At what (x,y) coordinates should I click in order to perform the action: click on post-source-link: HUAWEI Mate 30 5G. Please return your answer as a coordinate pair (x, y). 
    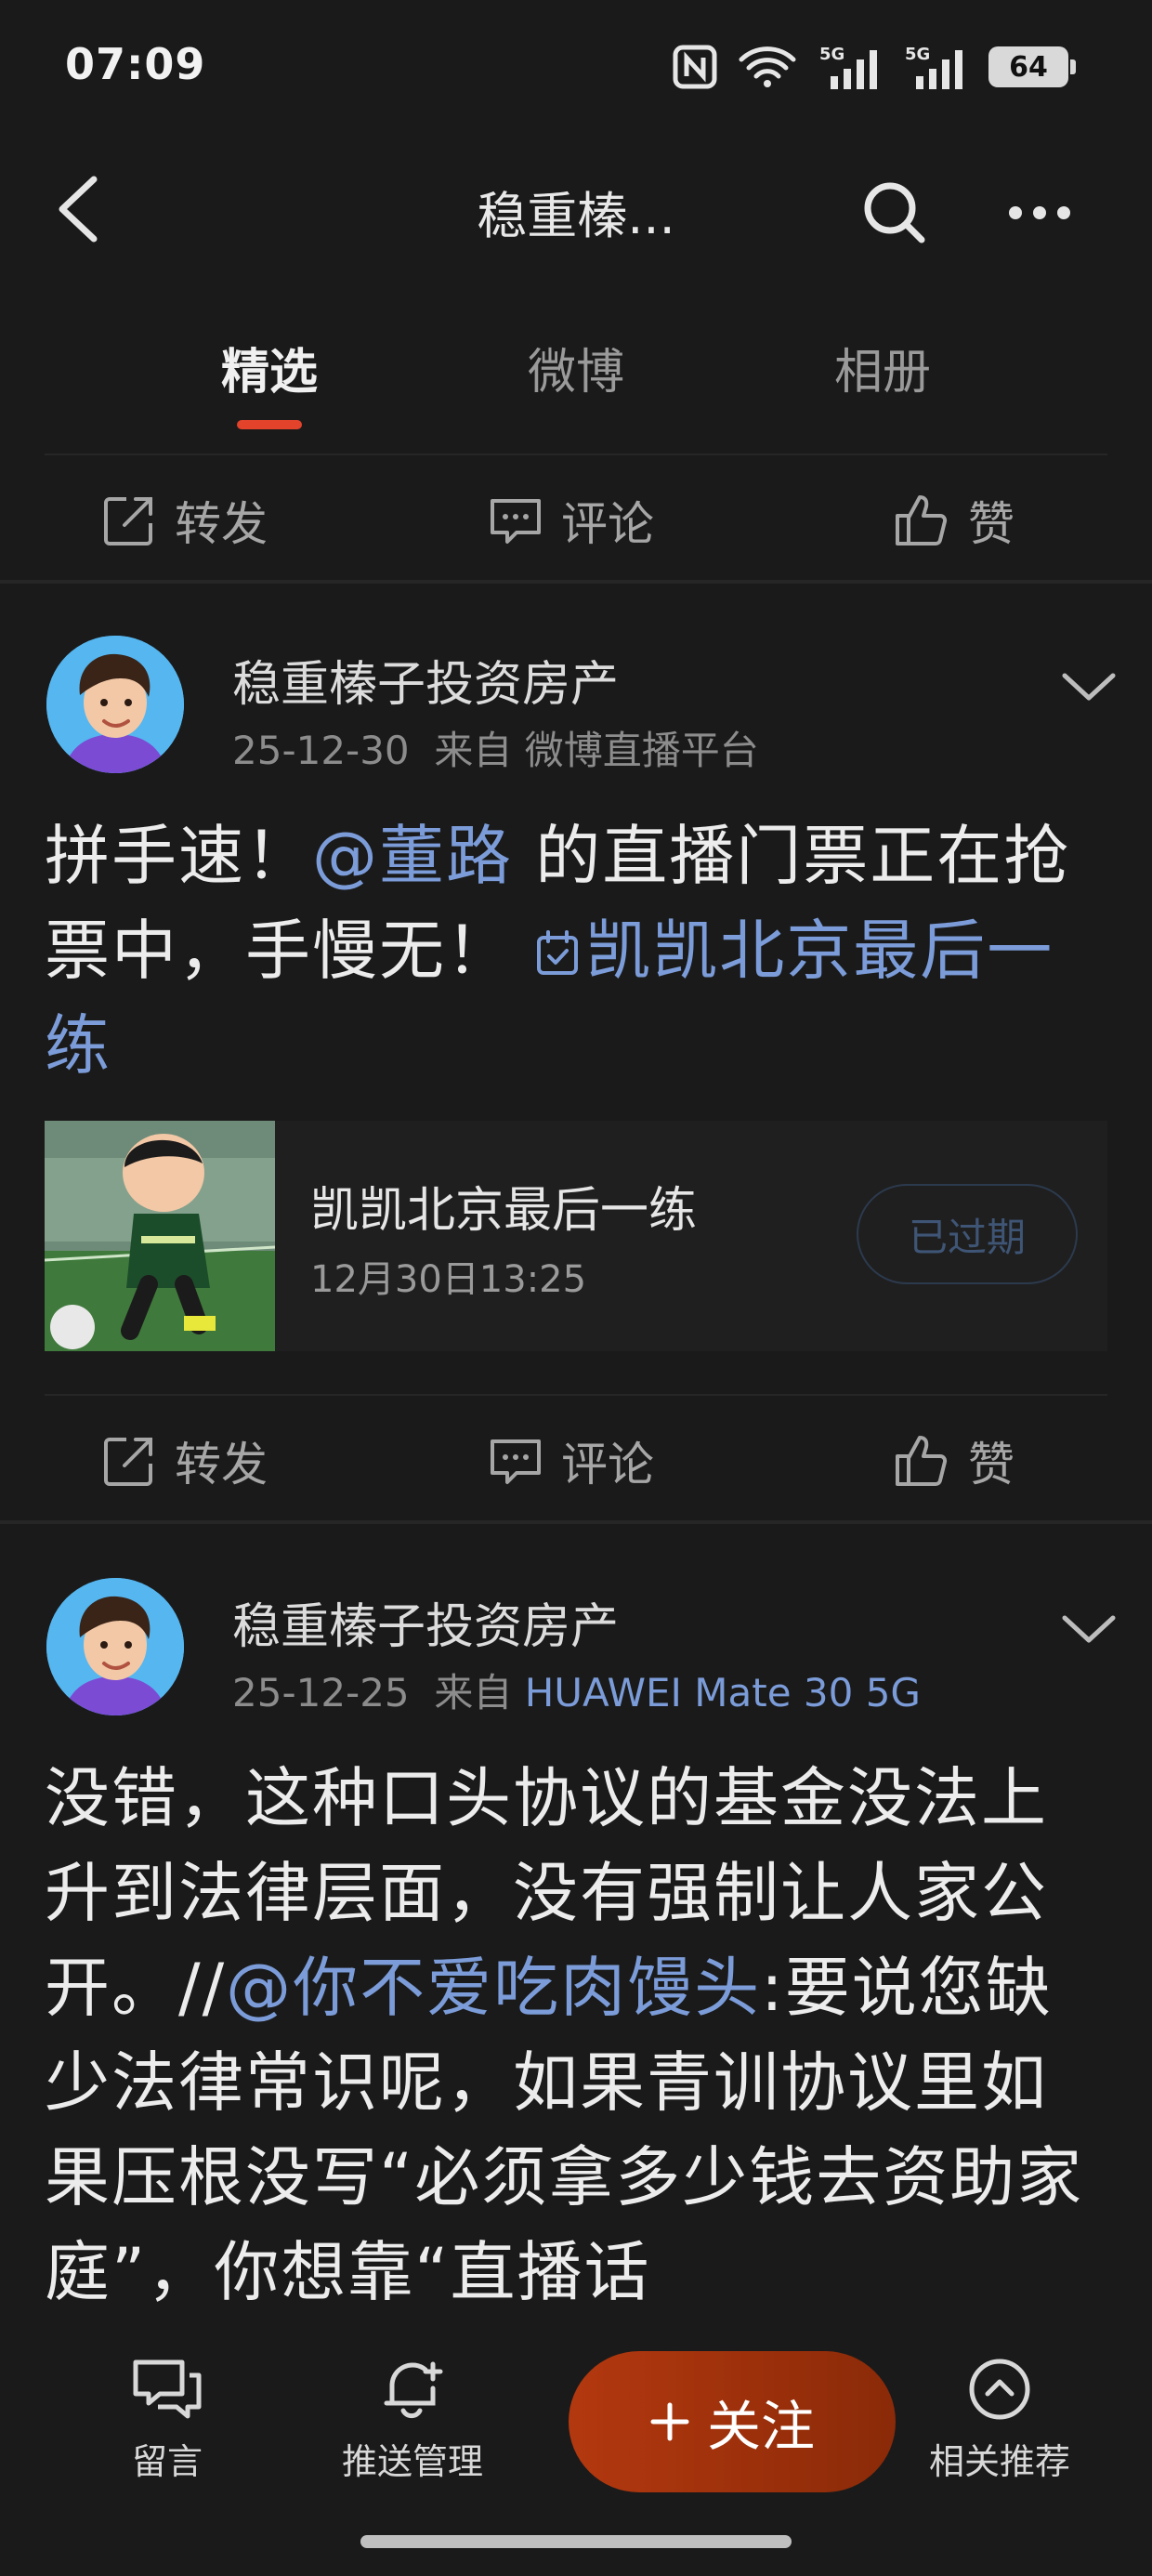
    Looking at the image, I should click on (723, 1692).